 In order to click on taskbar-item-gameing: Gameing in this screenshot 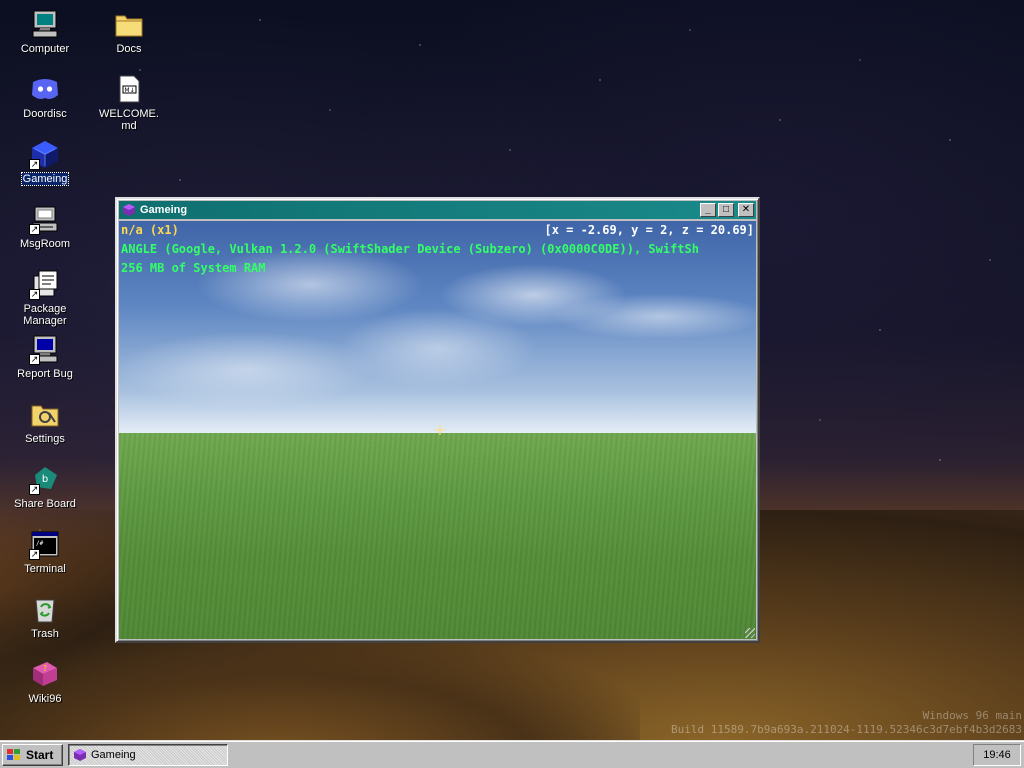, I will do `click(148, 755)`.